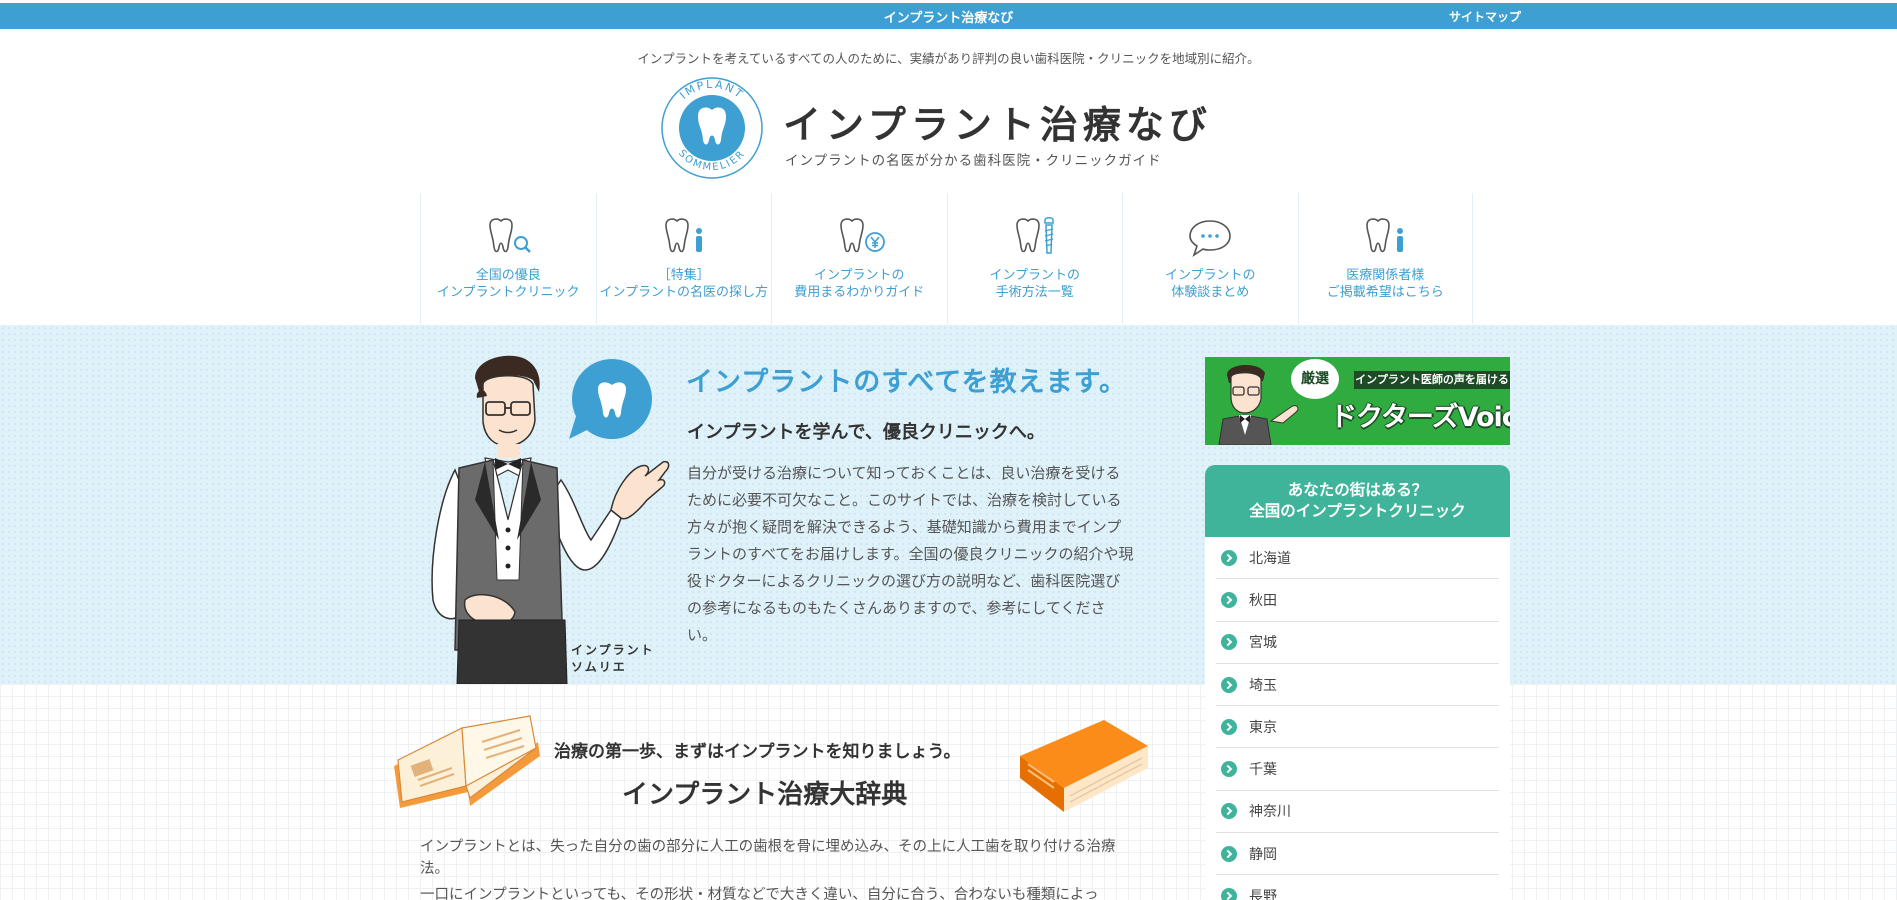 The width and height of the screenshot is (1897, 900). Describe the element at coordinates (1263, 894) in the screenshot. I see `region-item-label: 長野` at that location.